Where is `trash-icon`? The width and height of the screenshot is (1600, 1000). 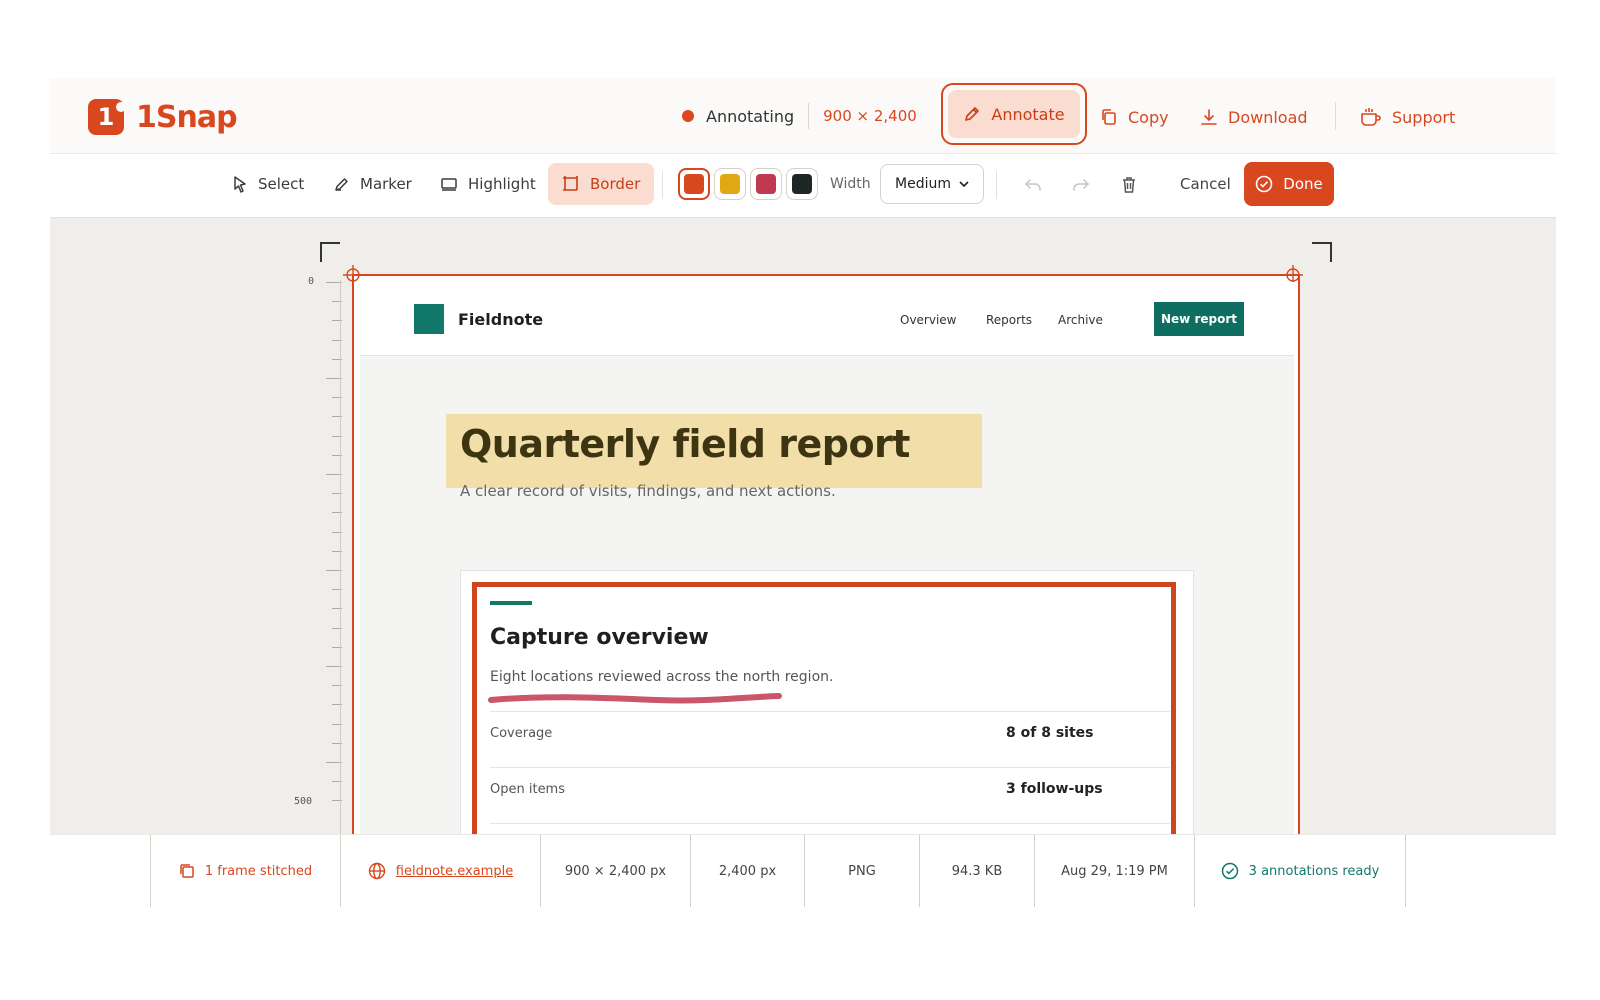
trash-icon is located at coordinates (1129, 185).